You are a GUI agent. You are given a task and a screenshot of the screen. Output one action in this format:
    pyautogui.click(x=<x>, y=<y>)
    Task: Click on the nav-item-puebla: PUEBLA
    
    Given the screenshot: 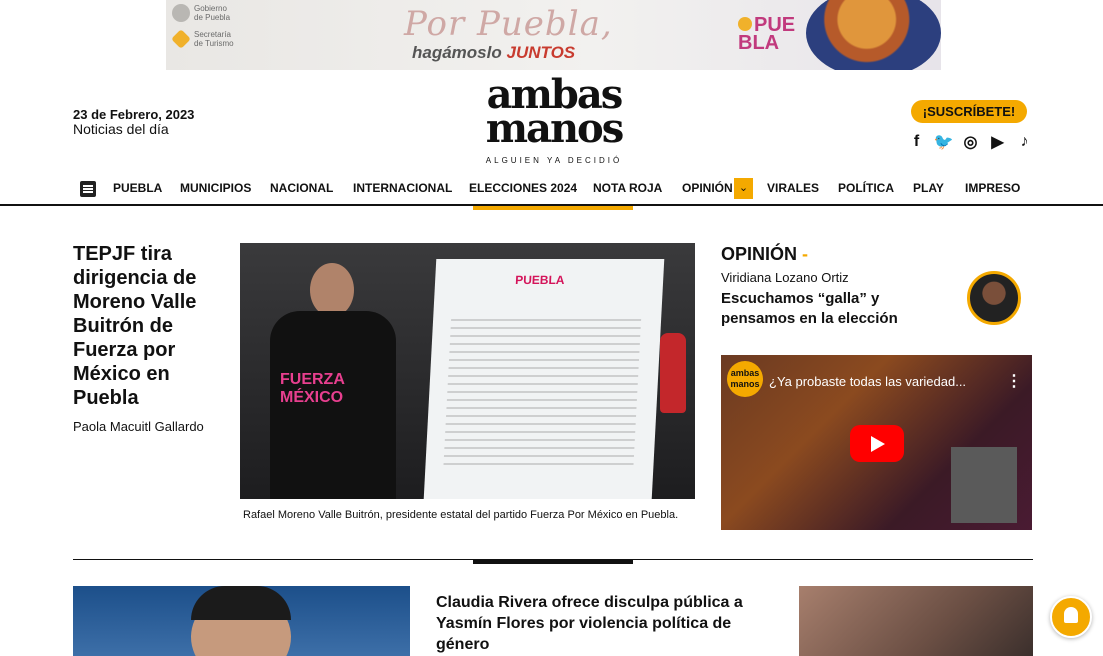 What is the action you would take?
    pyautogui.click(x=137, y=188)
    